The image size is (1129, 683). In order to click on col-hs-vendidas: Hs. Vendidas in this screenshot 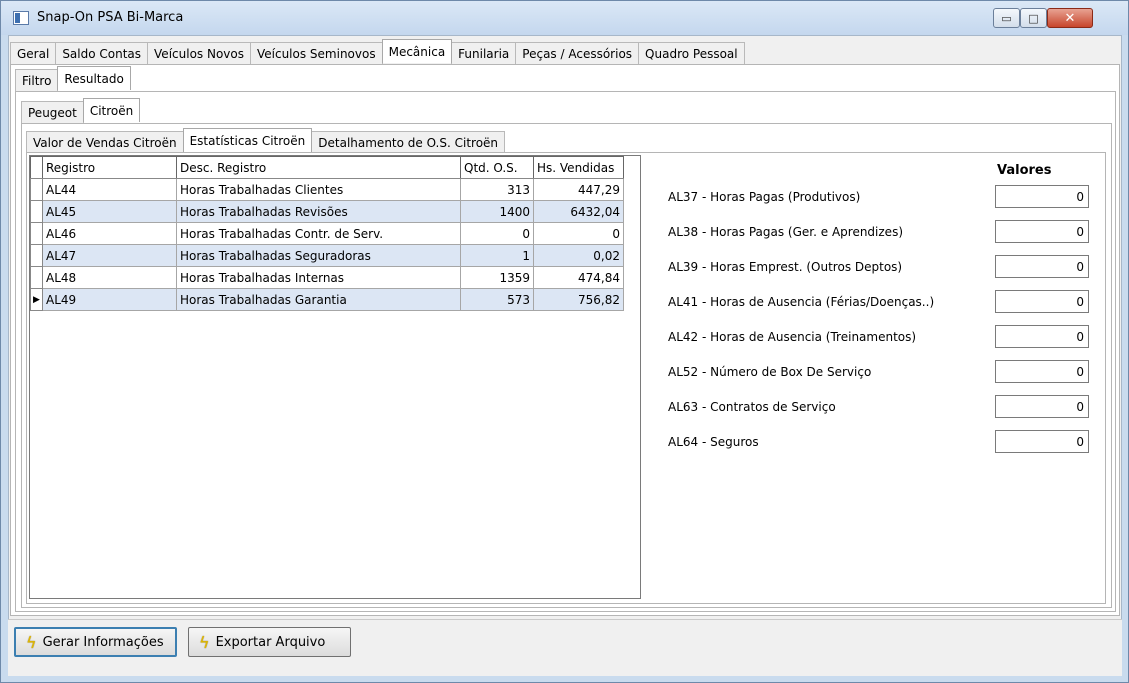, I will do `click(578, 167)`.